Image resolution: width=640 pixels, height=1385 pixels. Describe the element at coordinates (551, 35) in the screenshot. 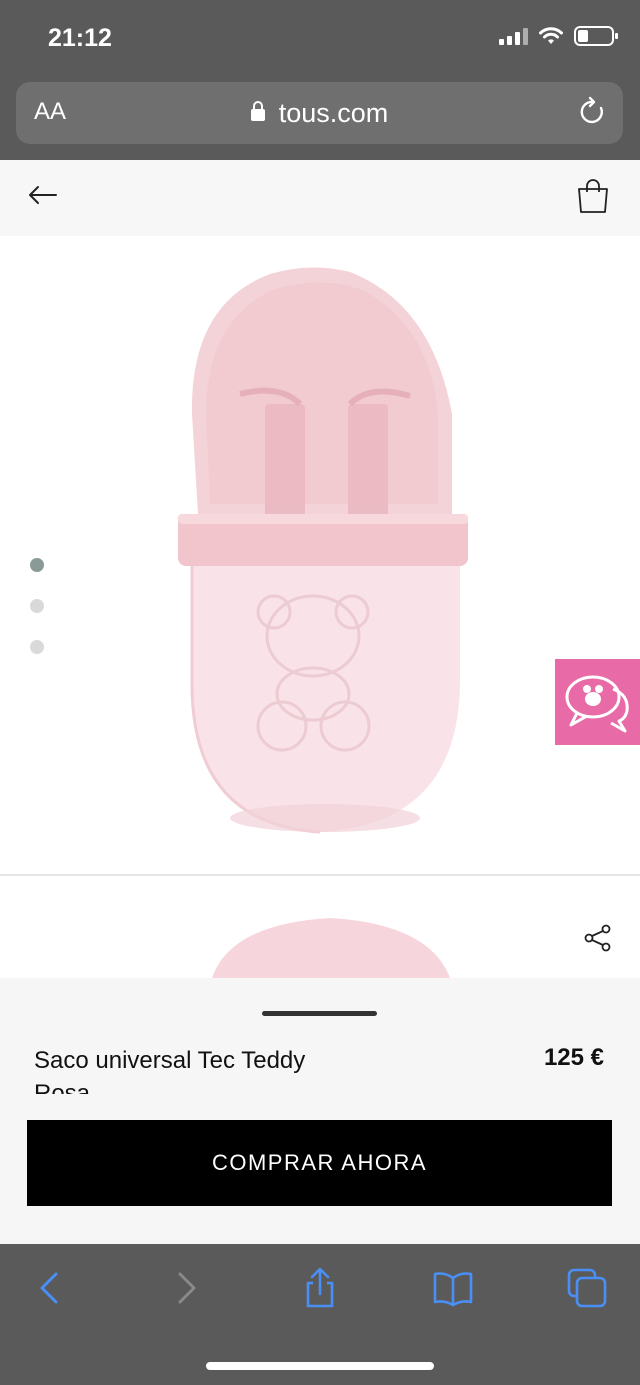

I see `wifi-icon` at that location.